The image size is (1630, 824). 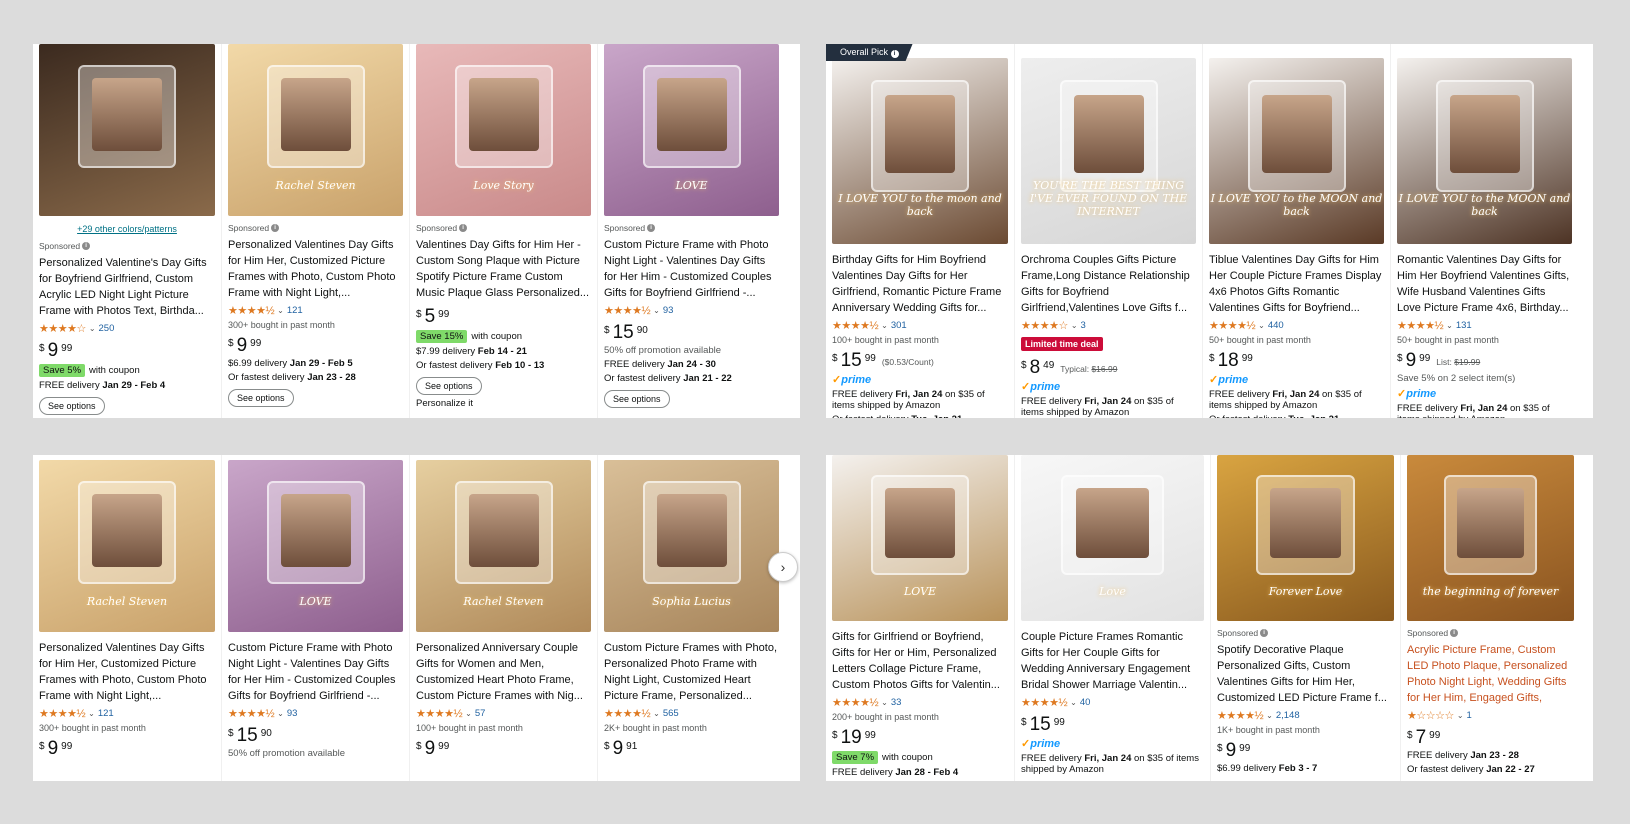 What do you see at coordinates (127, 130) in the screenshot?
I see `product-image` at bounding box center [127, 130].